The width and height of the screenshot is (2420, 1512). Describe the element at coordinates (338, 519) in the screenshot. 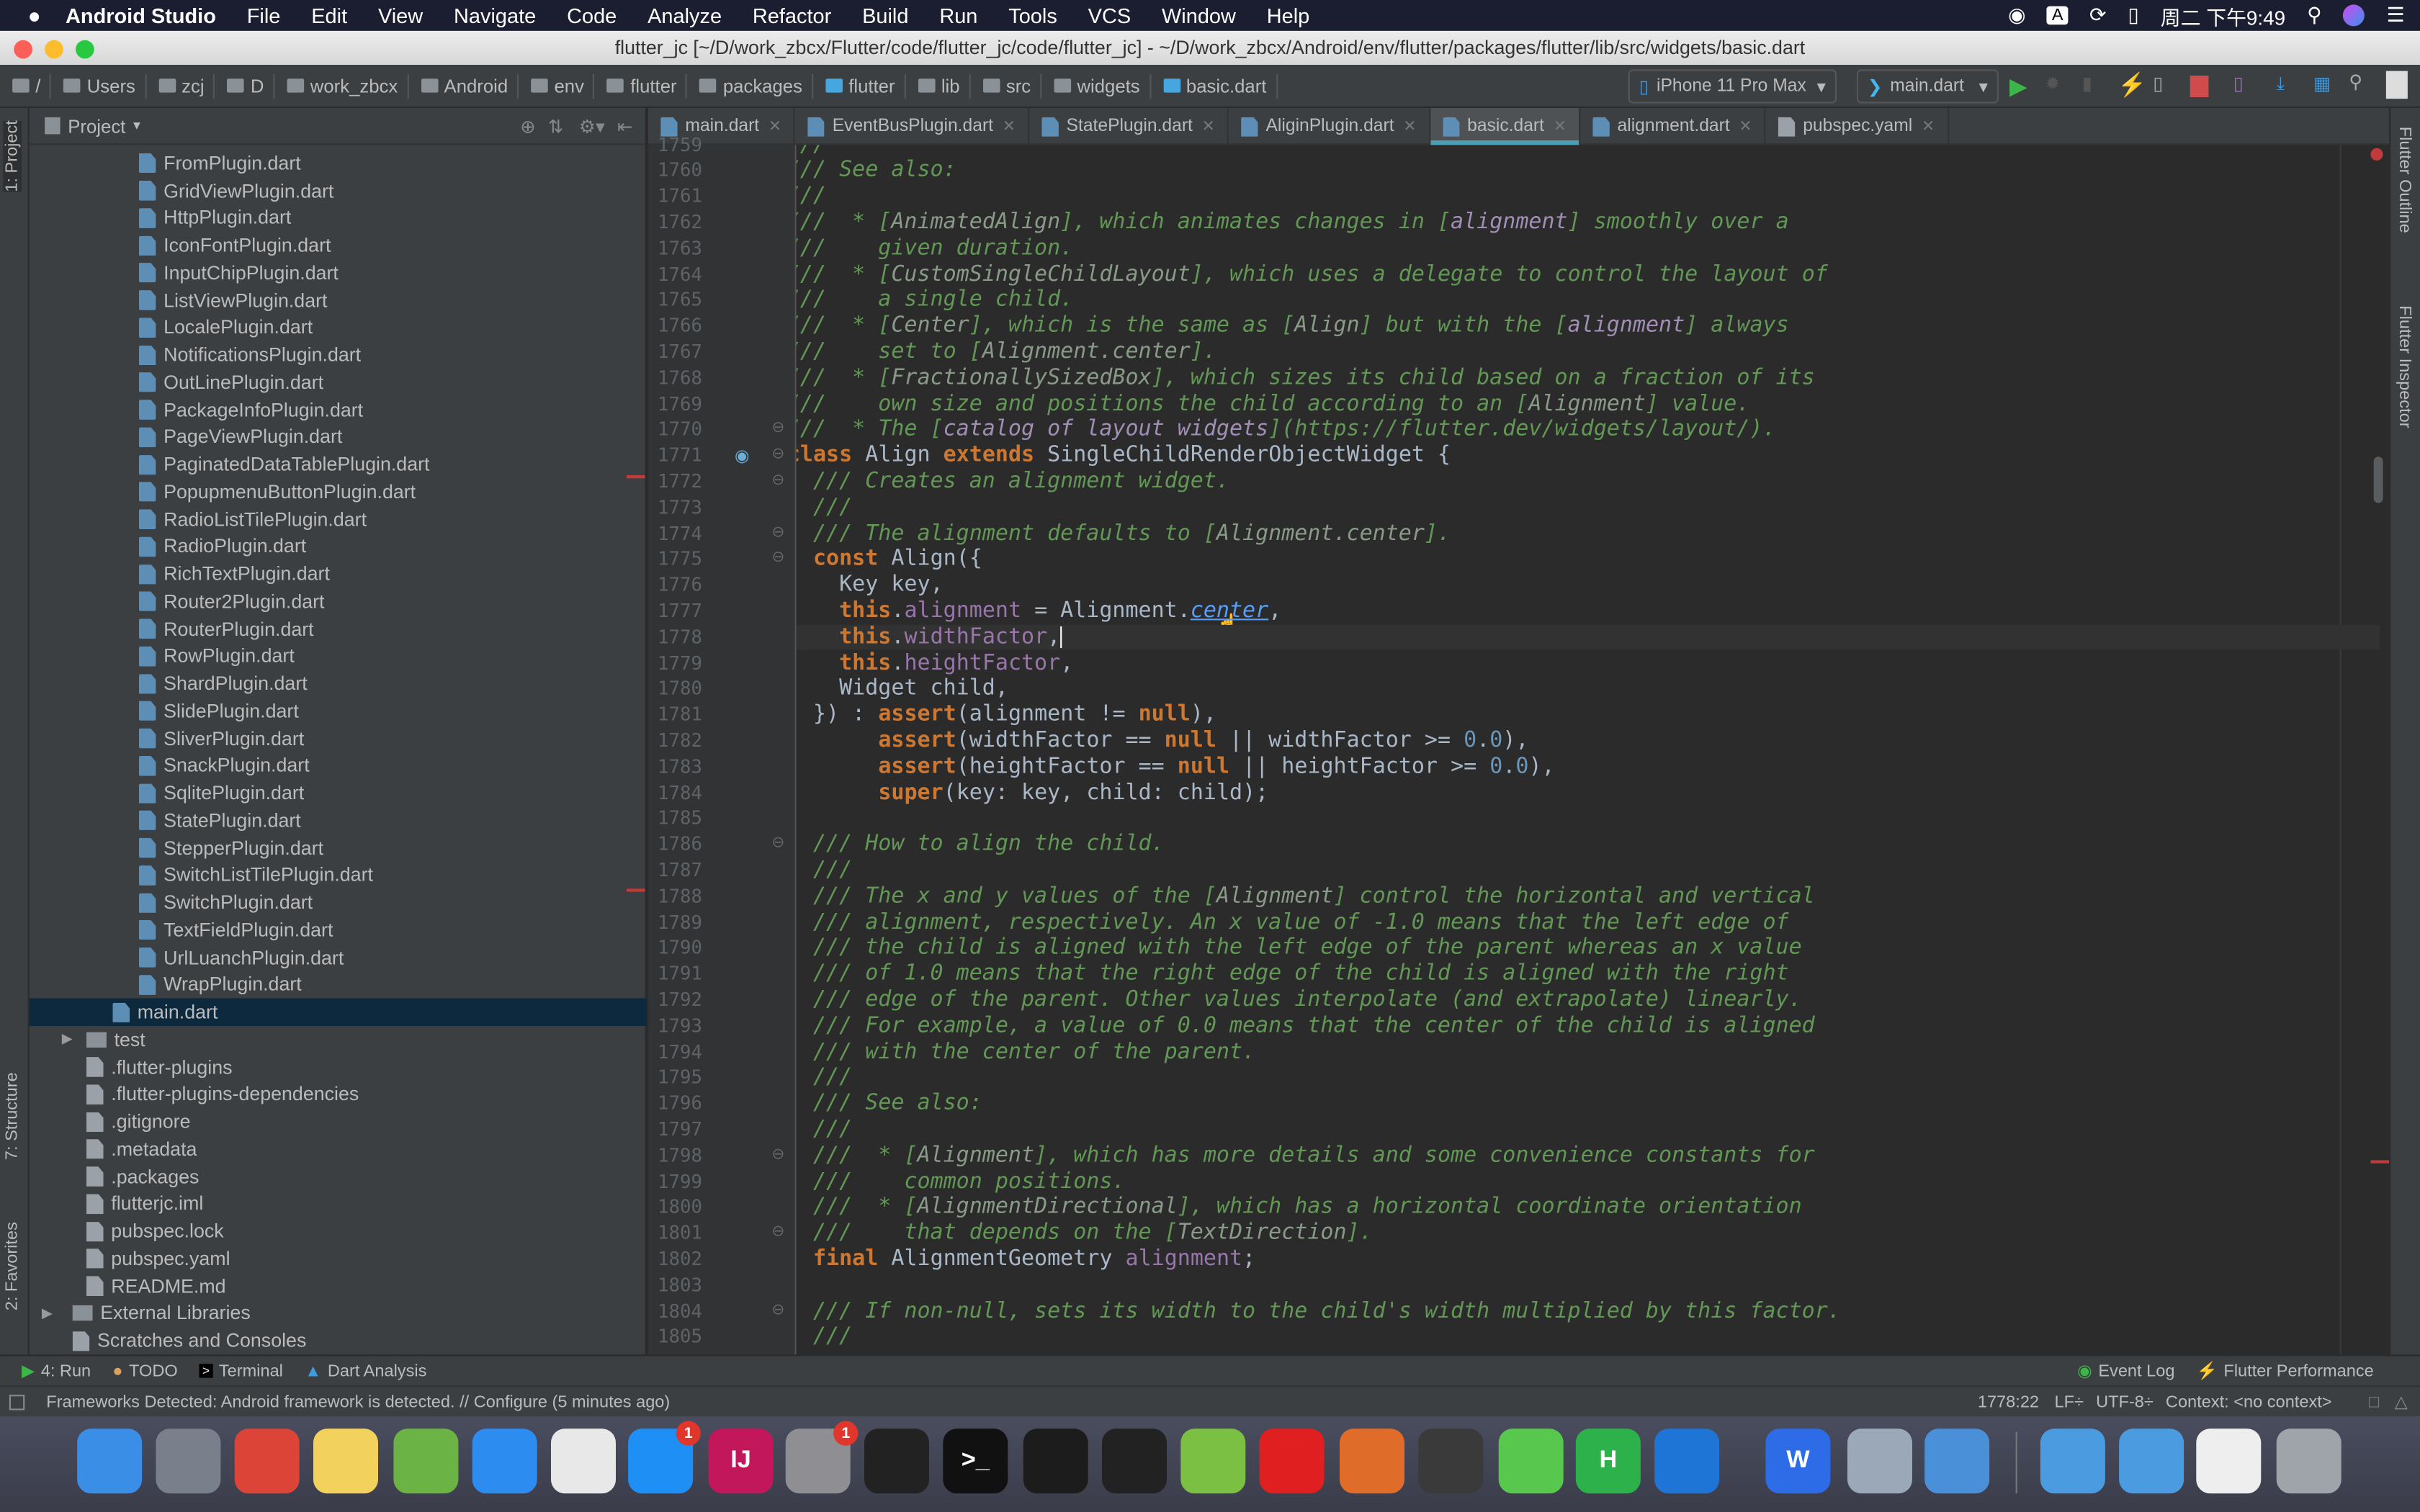

I see `tree-item: RadioListTilePlugin.dart` at that location.